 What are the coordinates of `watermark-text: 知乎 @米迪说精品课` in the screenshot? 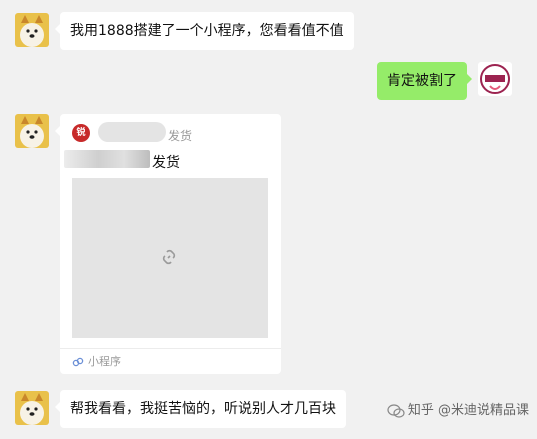 It's located at (468, 410).